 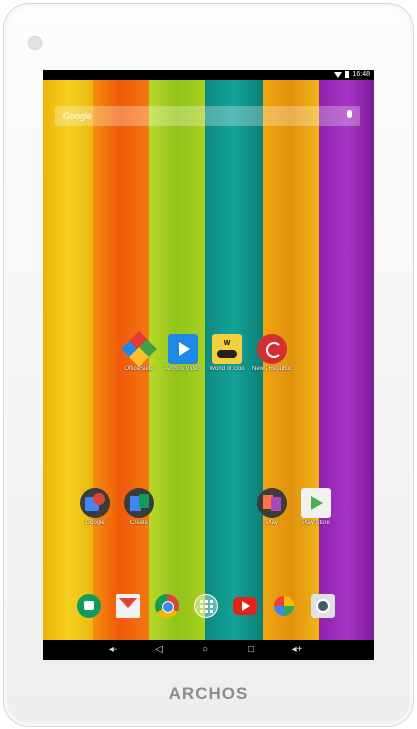 What do you see at coordinates (272, 349) in the screenshot?
I see `news-republic-icon` at bounding box center [272, 349].